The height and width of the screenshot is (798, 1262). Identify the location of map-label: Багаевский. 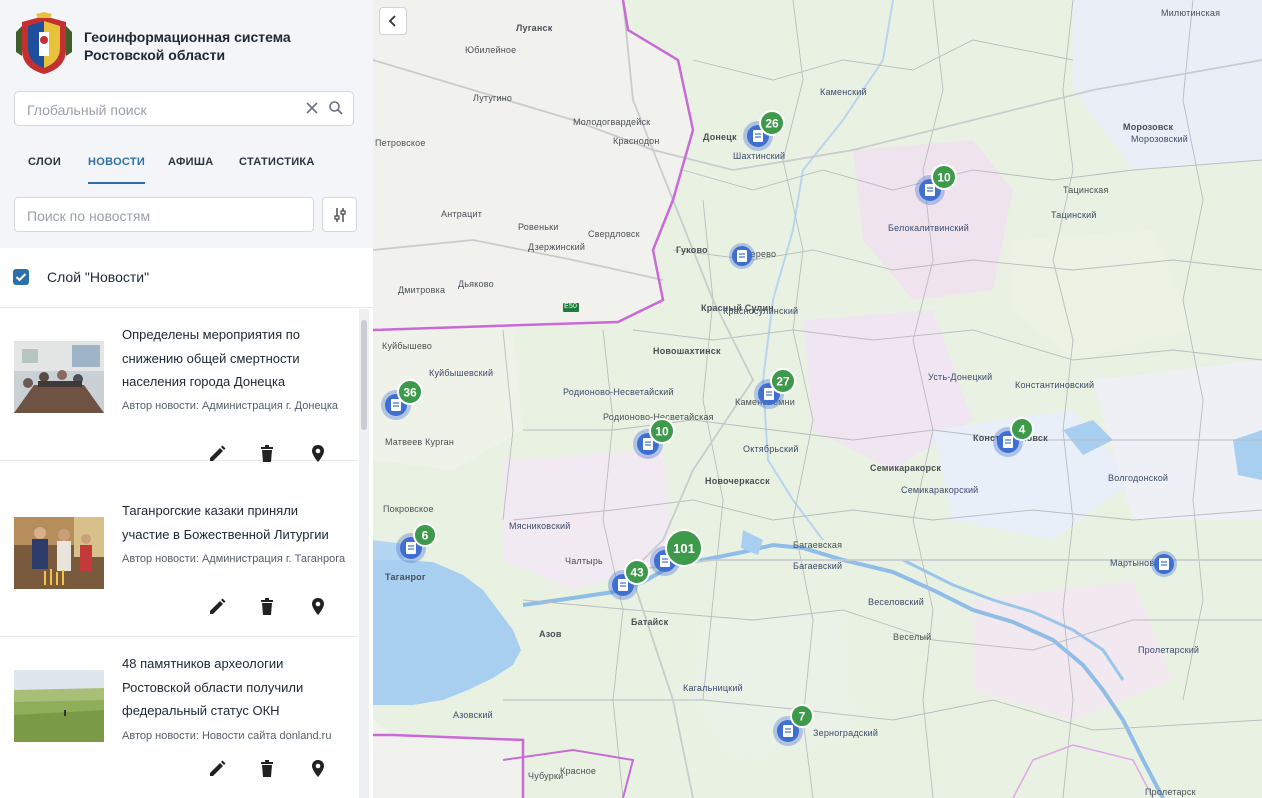
(818, 566).